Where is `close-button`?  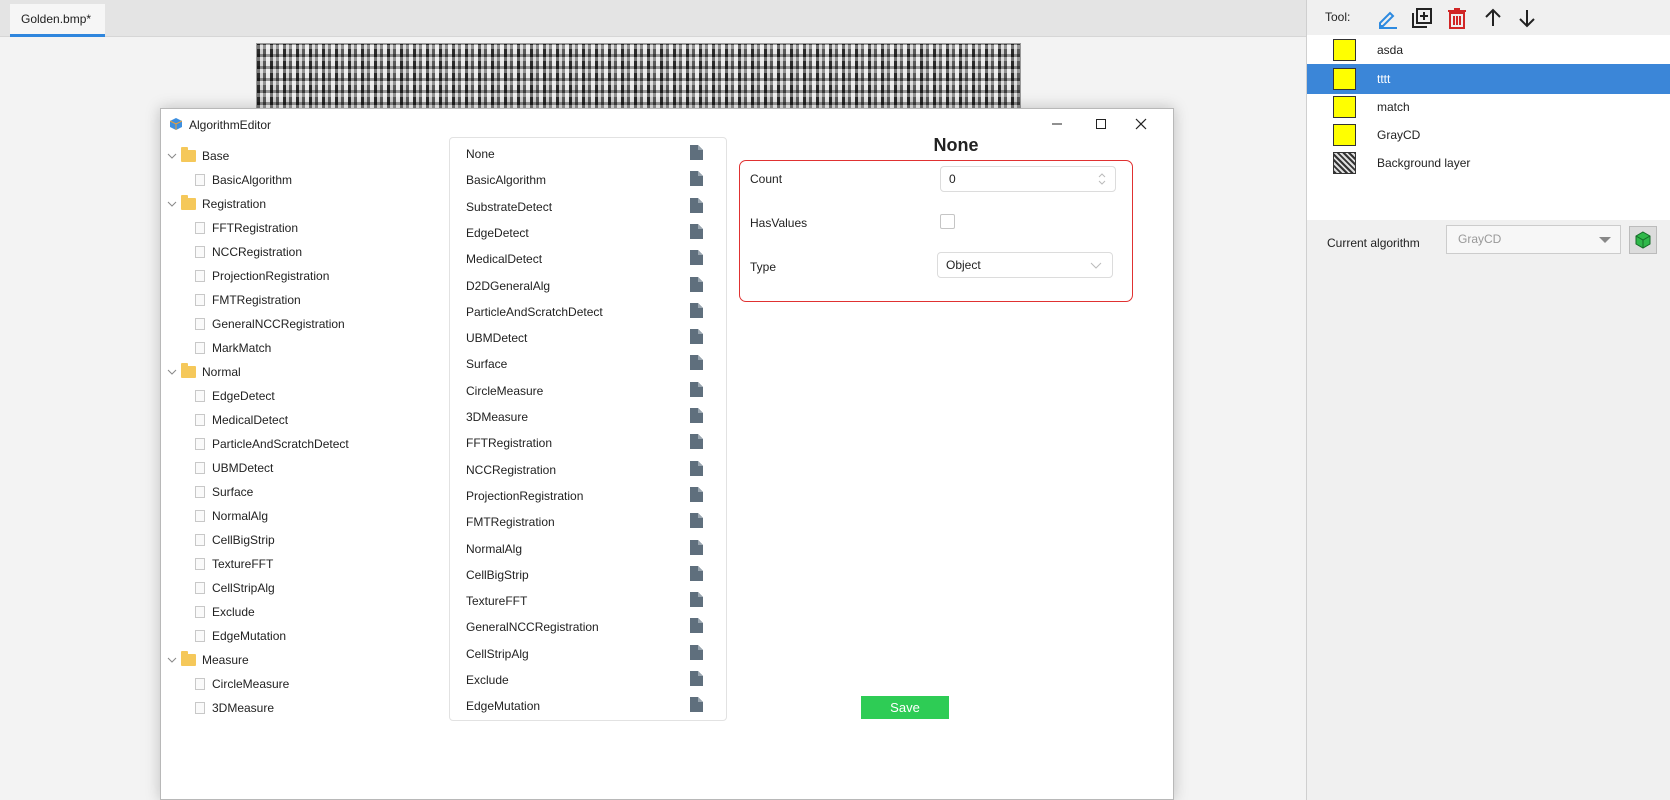
close-button is located at coordinates (1141, 124).